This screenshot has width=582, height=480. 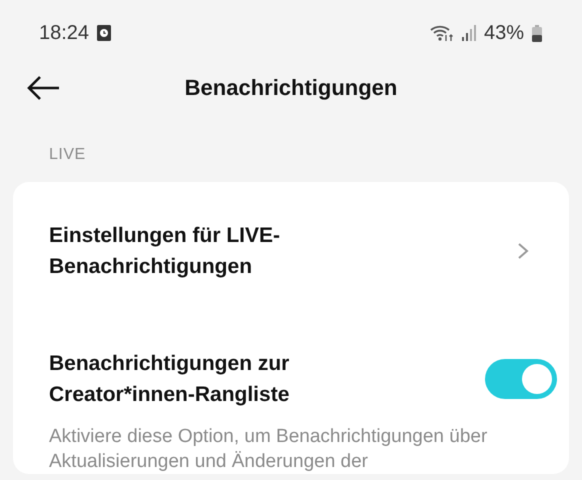 What do you see at coordinates (43, 88) in the screenshot?
I see `back-arrow-icon` at bounding box center [43, 88].